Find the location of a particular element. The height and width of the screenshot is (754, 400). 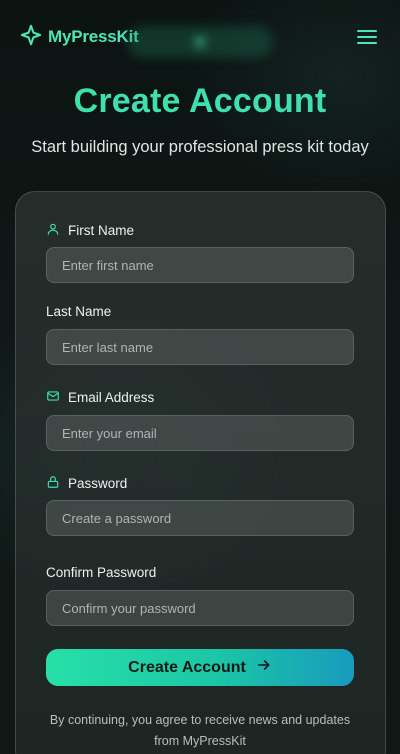

last-name-input is located at coordinates (200, 347).